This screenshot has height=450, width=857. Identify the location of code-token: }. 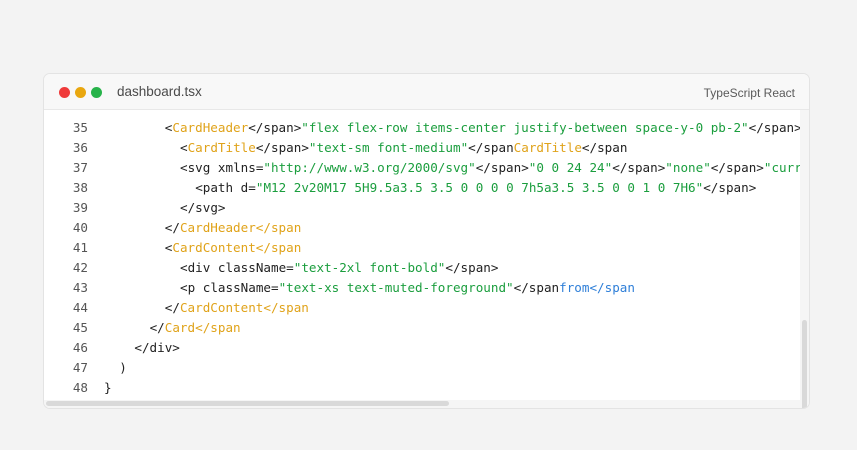
(108, 387).